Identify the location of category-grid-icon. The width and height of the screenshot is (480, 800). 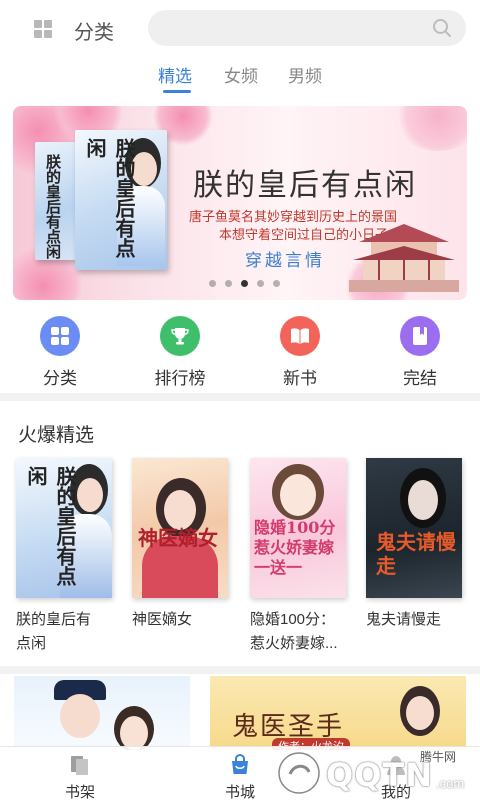
(43, 29).